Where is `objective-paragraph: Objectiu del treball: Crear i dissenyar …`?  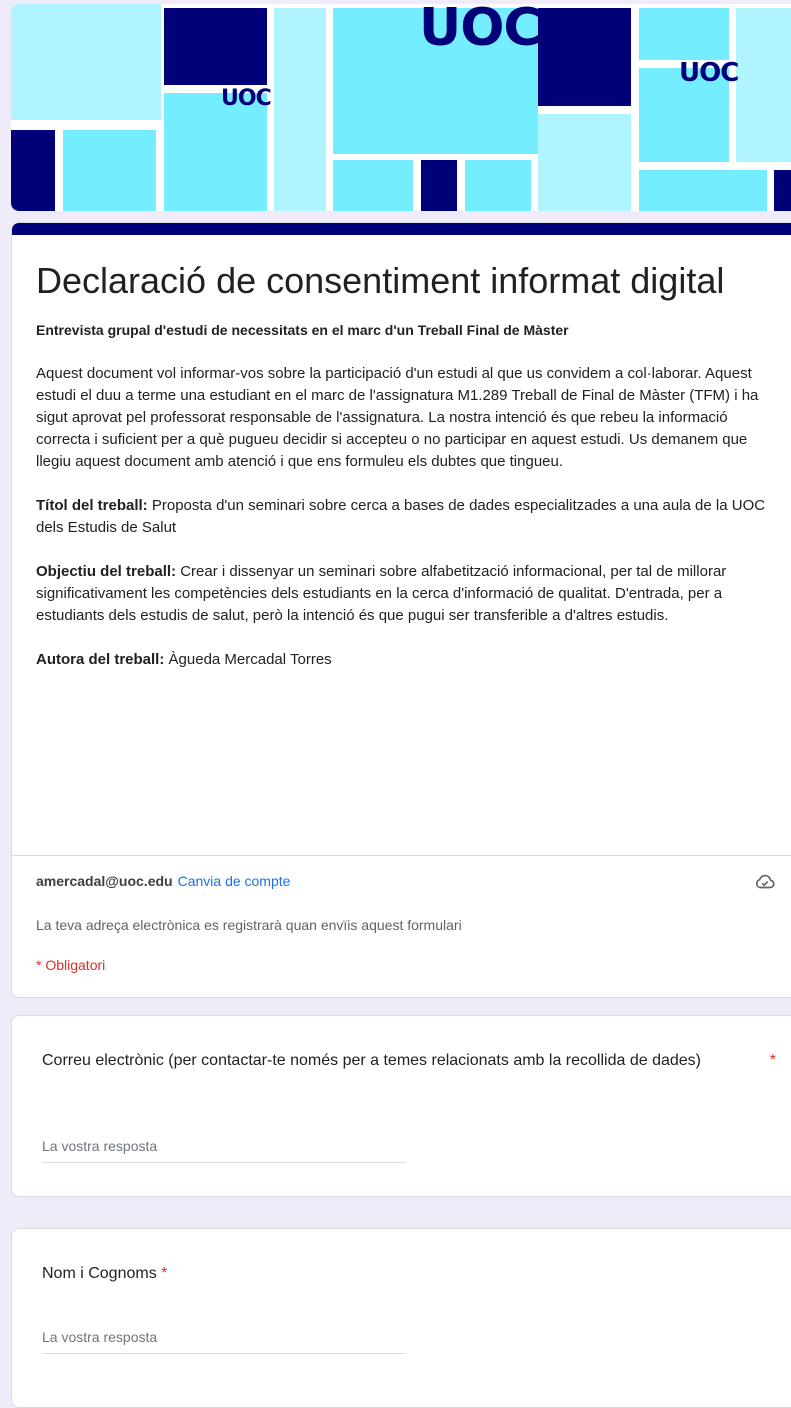 objective-paragraph: Objectiu del treball: Crear i dissenyar … is located at coordinates (406, 594).